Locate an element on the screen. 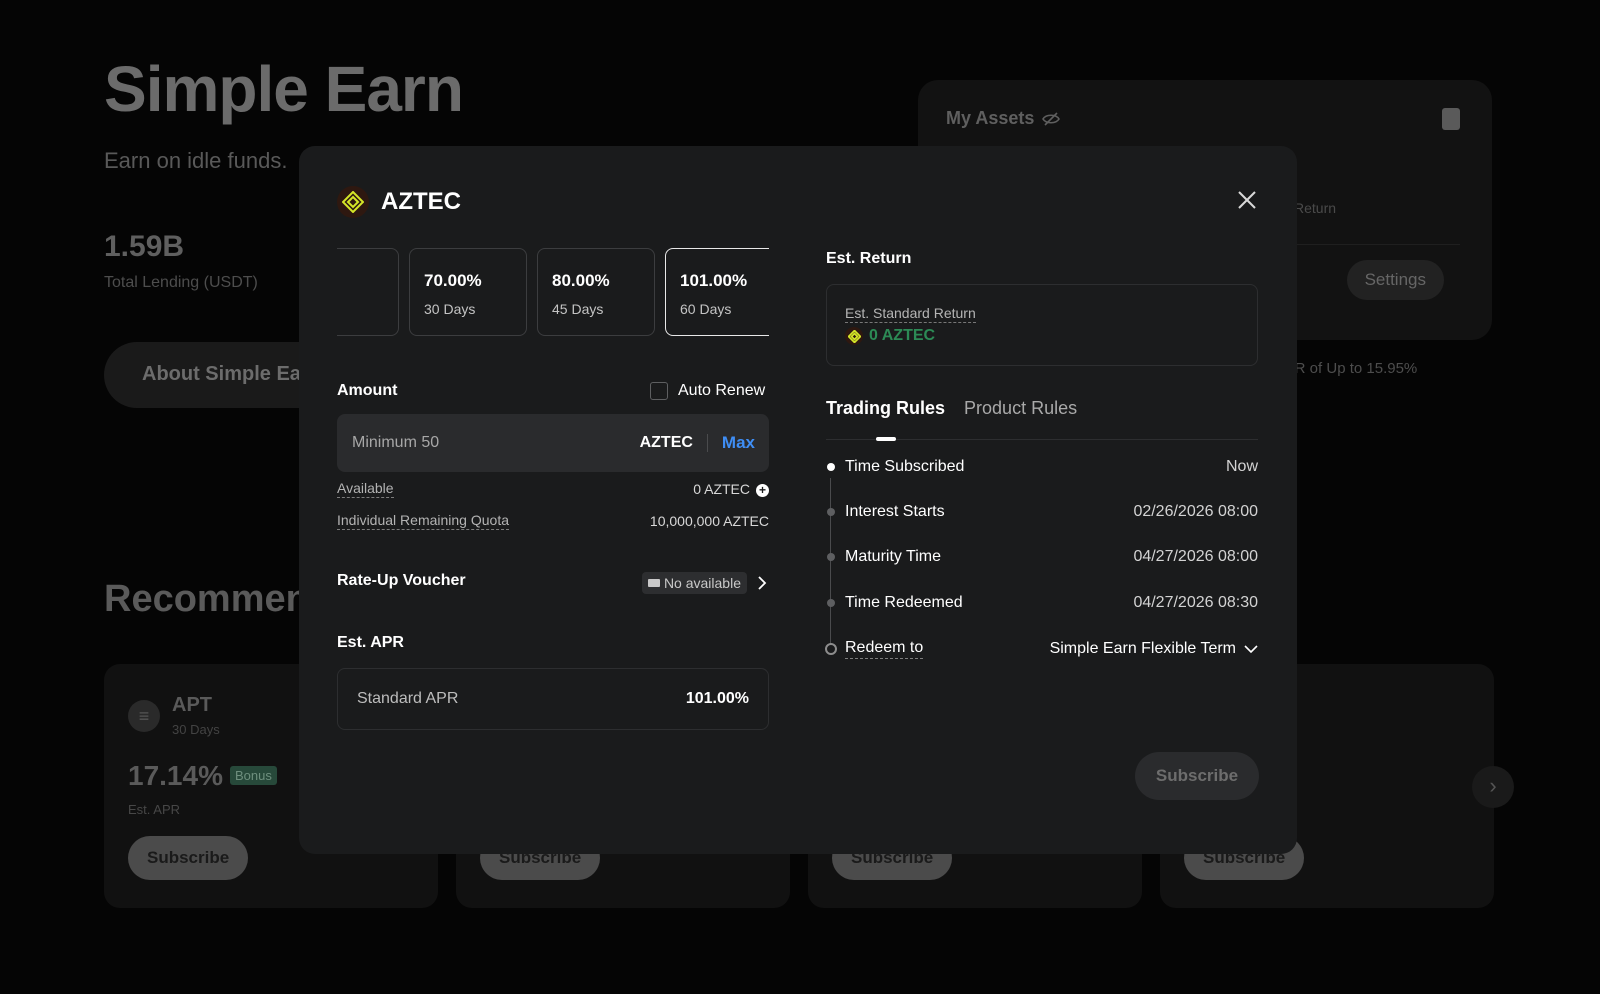 Image resolution: width=1600 pixels, height=994 pixels. product-apr: 17.14% is located at coordinates (175, 775).